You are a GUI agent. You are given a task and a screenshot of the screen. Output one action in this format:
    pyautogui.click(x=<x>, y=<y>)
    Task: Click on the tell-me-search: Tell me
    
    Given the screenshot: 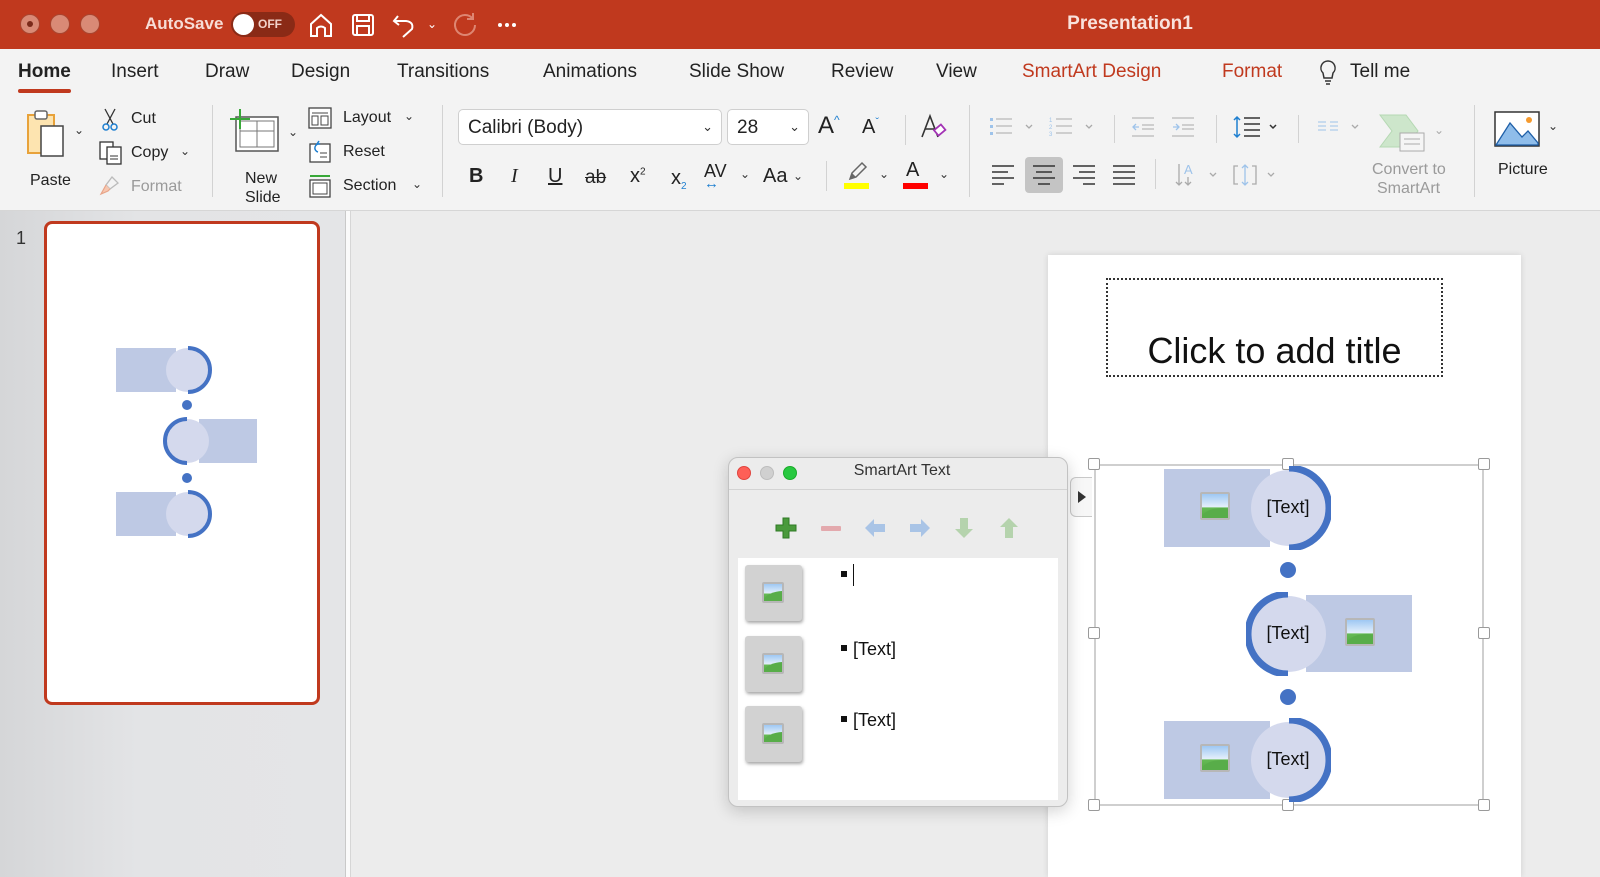 What is the action you would take?
    pyautogui.click(x=1380, y=72)
    